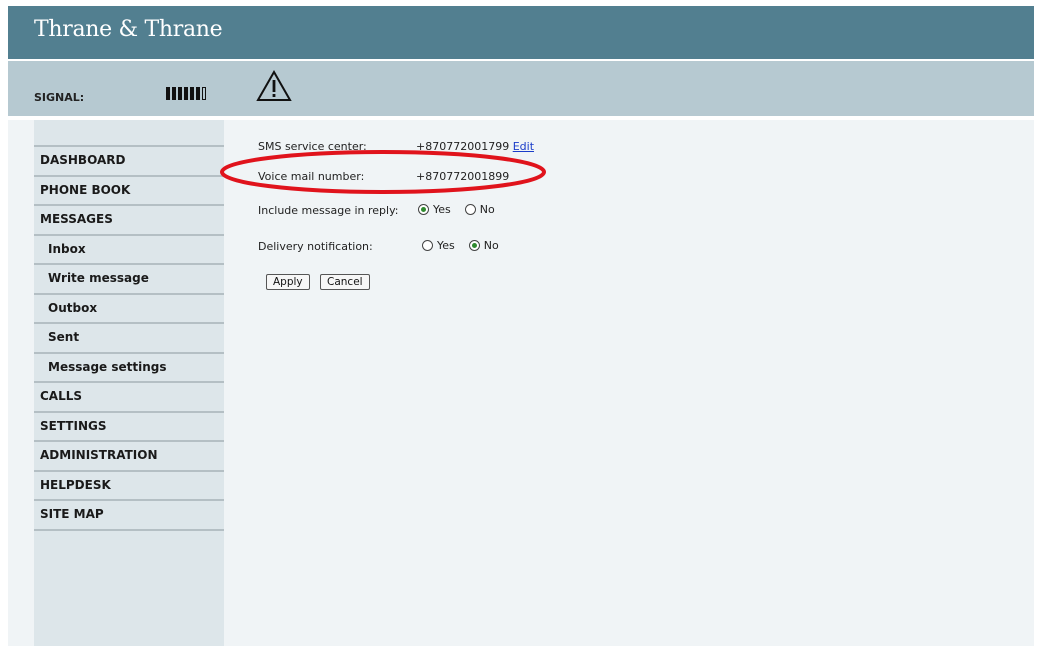 This screenshot has height=646, width=1040. Describe the element at coordinates (129, 486) in the screenshot. I see `sidebar-item-helpdesk: HELPDESK` at that location.